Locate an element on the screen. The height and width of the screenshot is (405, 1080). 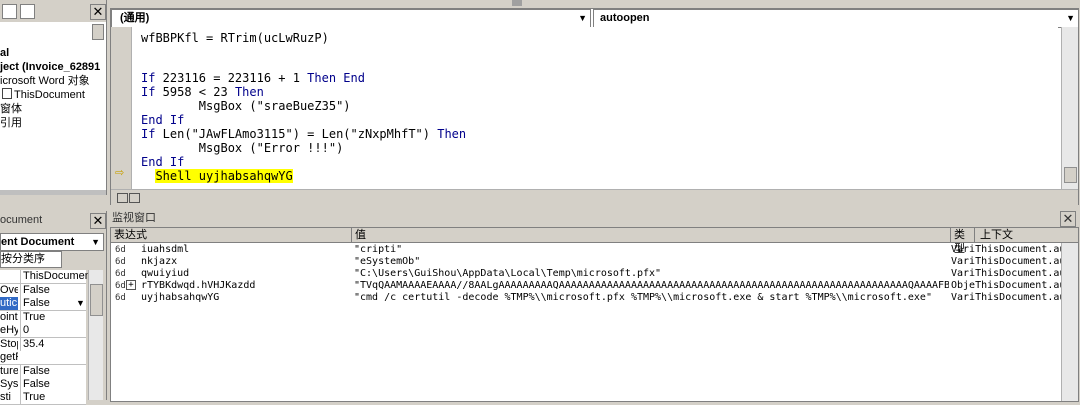
tree-item: al is located at coordinates (4, 53).